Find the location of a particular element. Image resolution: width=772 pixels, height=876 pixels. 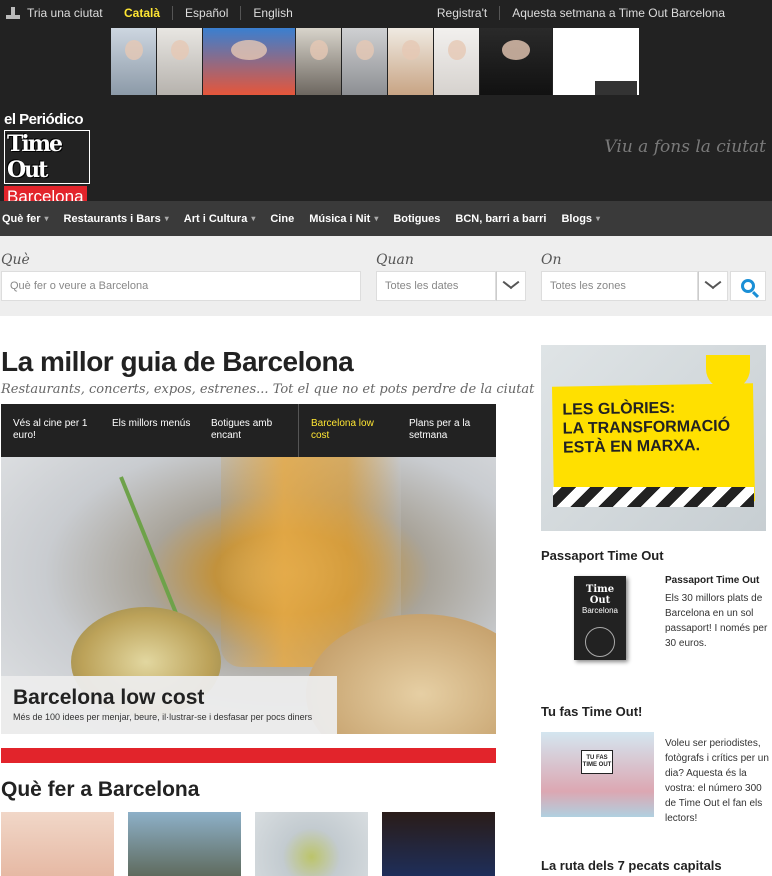

tufas-image: TU FAS TIME OUT is located at coordinates (597, 774).